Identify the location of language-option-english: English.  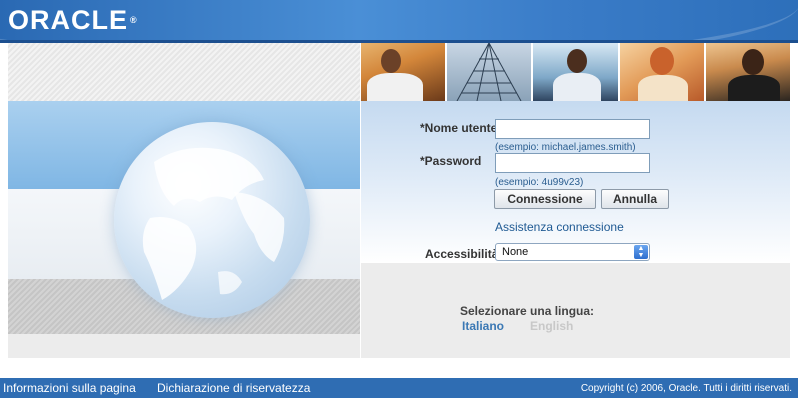
(551, 326).